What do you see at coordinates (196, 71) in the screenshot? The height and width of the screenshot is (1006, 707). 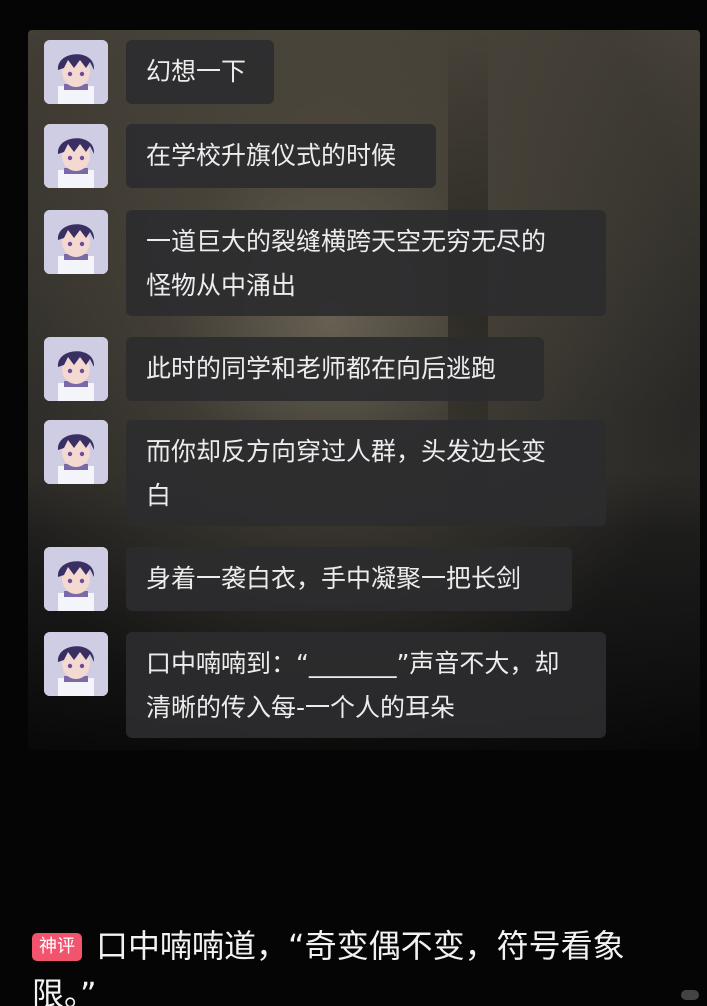 I see `message-text: 幻想一下` at bounding box center [196, 71].